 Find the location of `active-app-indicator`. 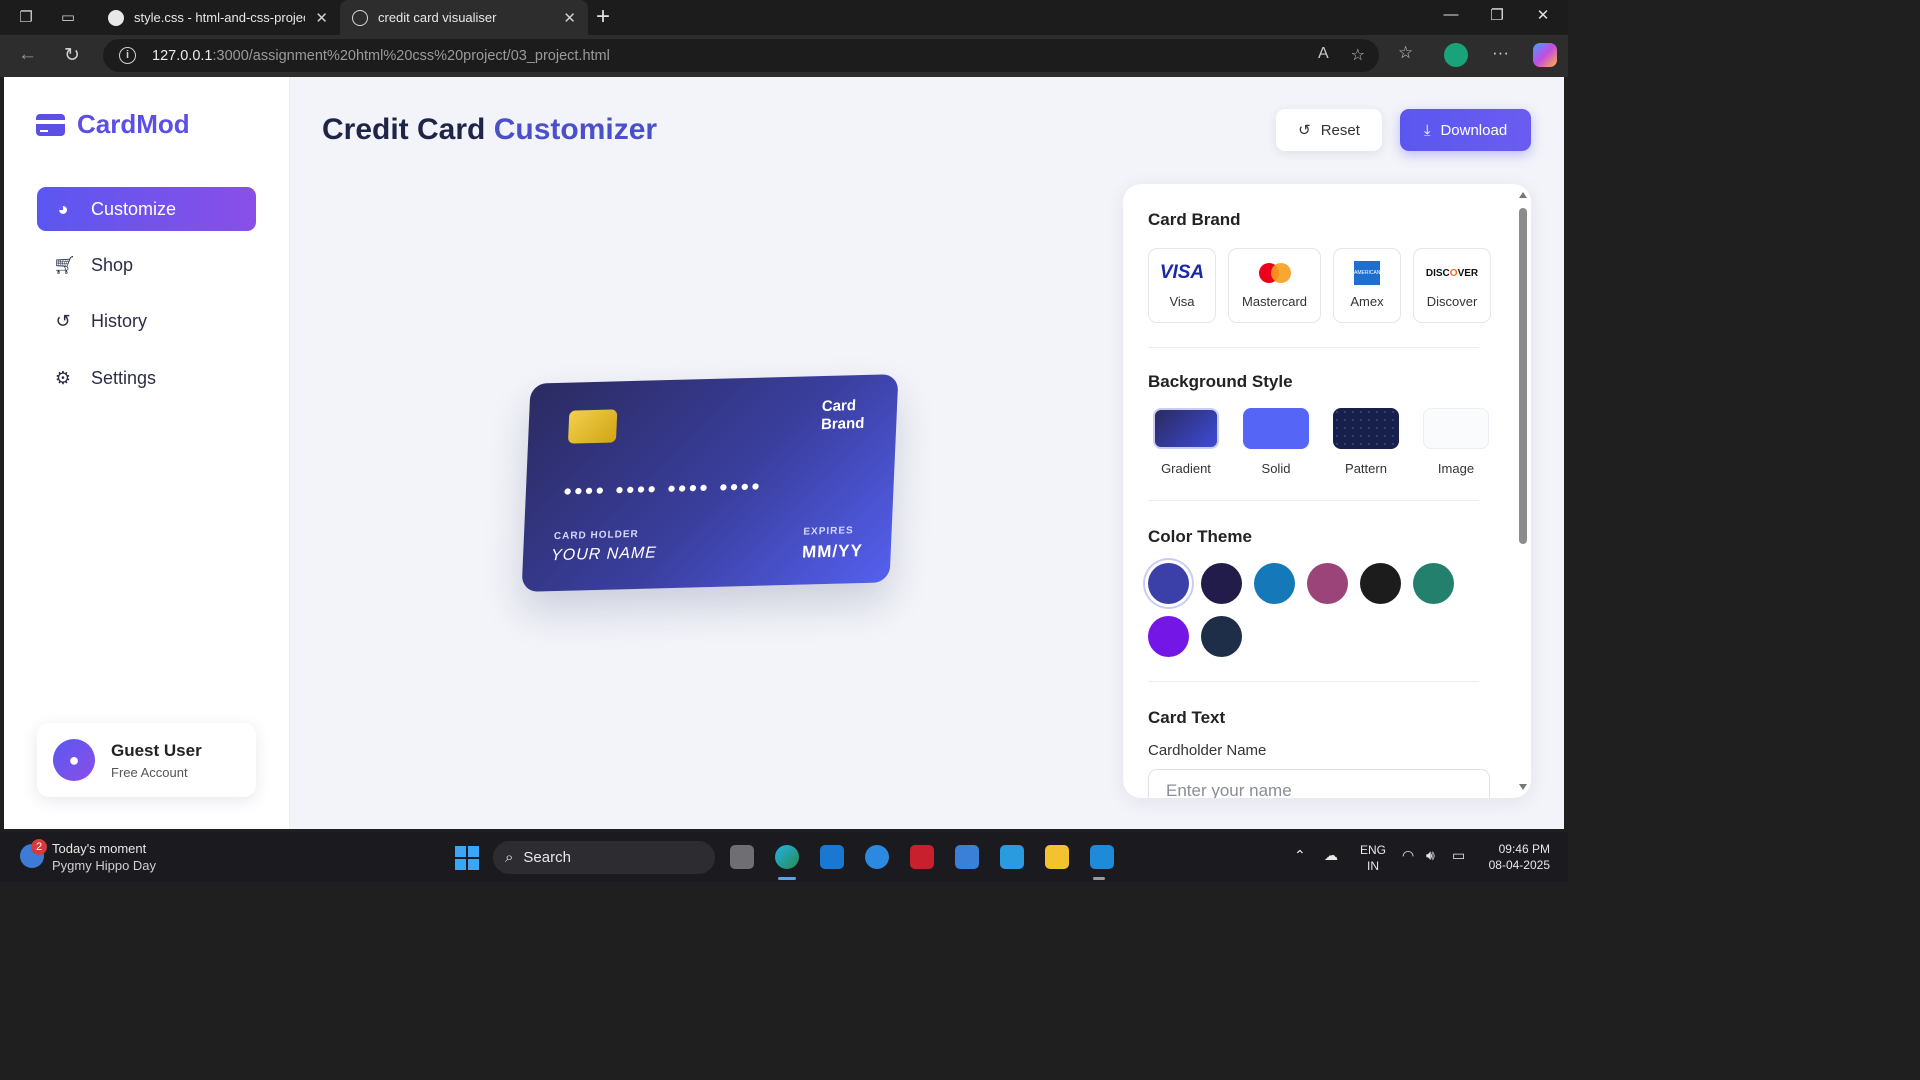

active-app-indicator is located at coordinates (787, 878).